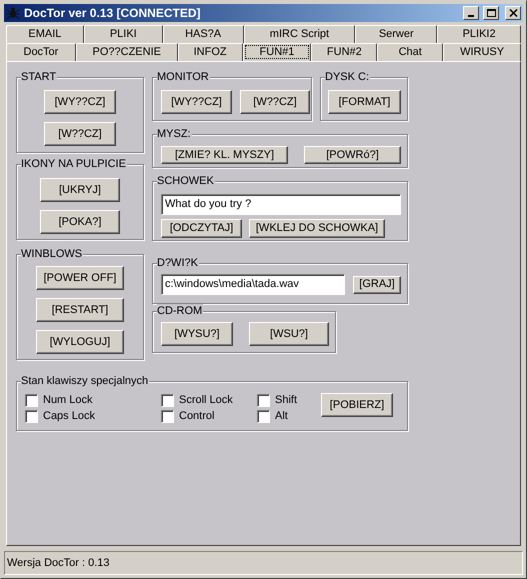  Describe the element at coordinates (80, 278) in the screenshot. I see `action-button: [POWER OFF]` at that location.